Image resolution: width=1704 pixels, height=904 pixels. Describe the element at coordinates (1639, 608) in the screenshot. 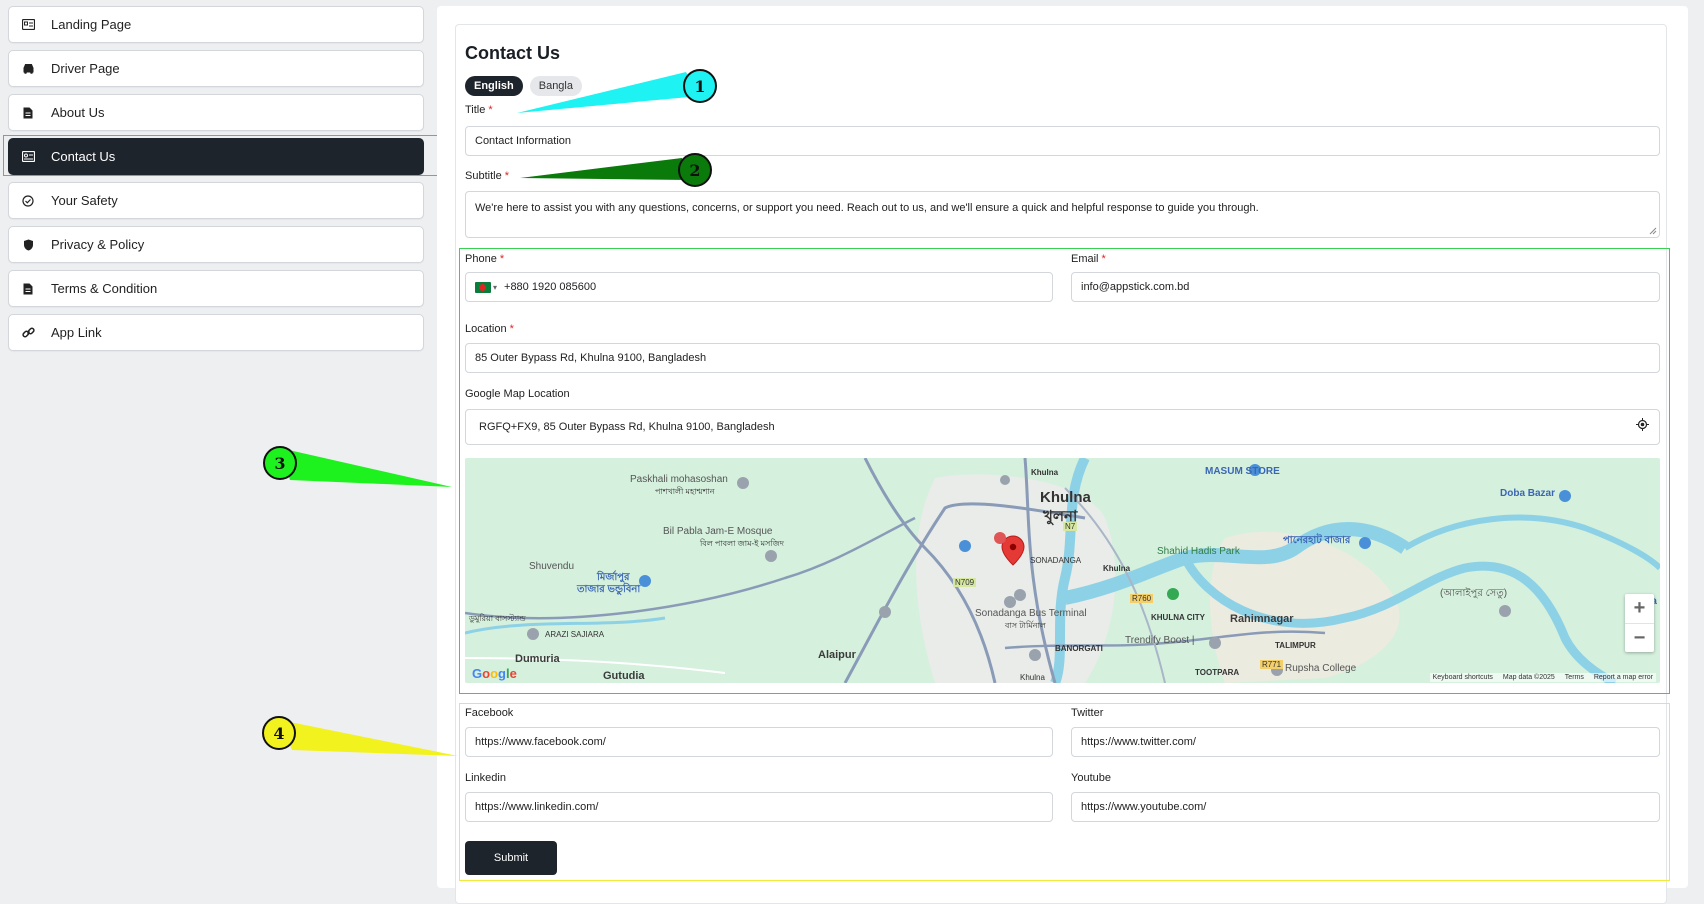

I see `zoom-in-button: +` at that location.